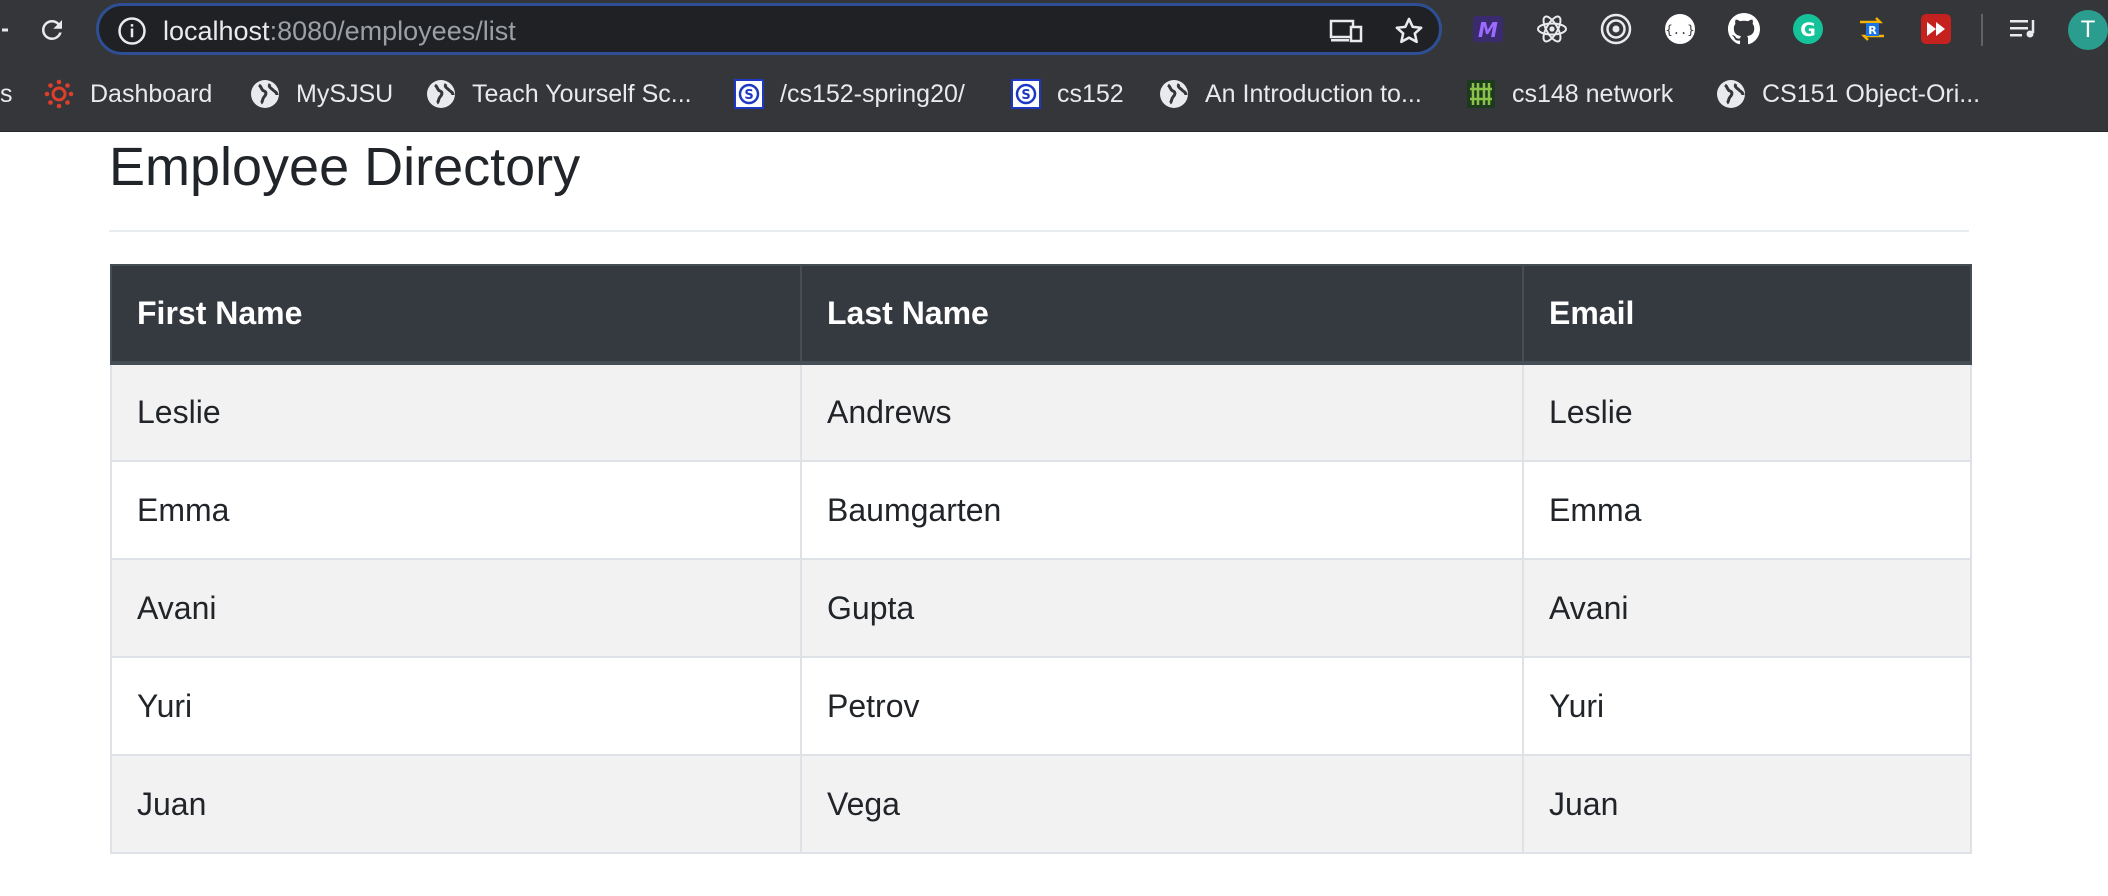  I want to click on reload-icon, so click(52, 30).